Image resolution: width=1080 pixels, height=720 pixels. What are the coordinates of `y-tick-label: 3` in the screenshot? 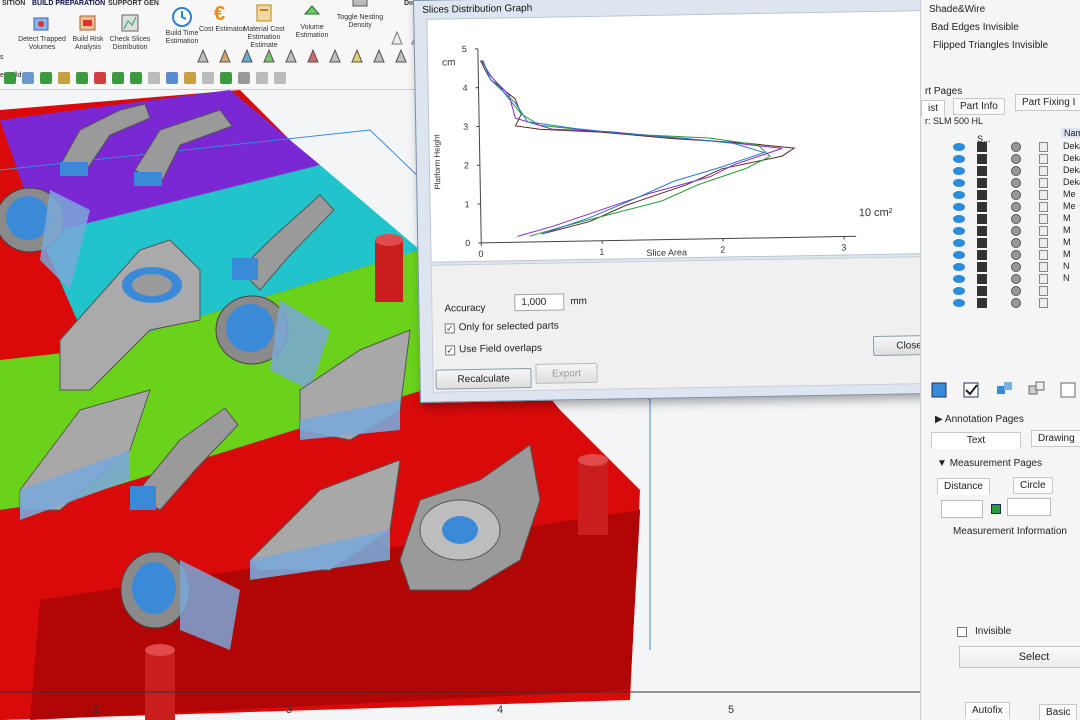 It's located at (465, 127).